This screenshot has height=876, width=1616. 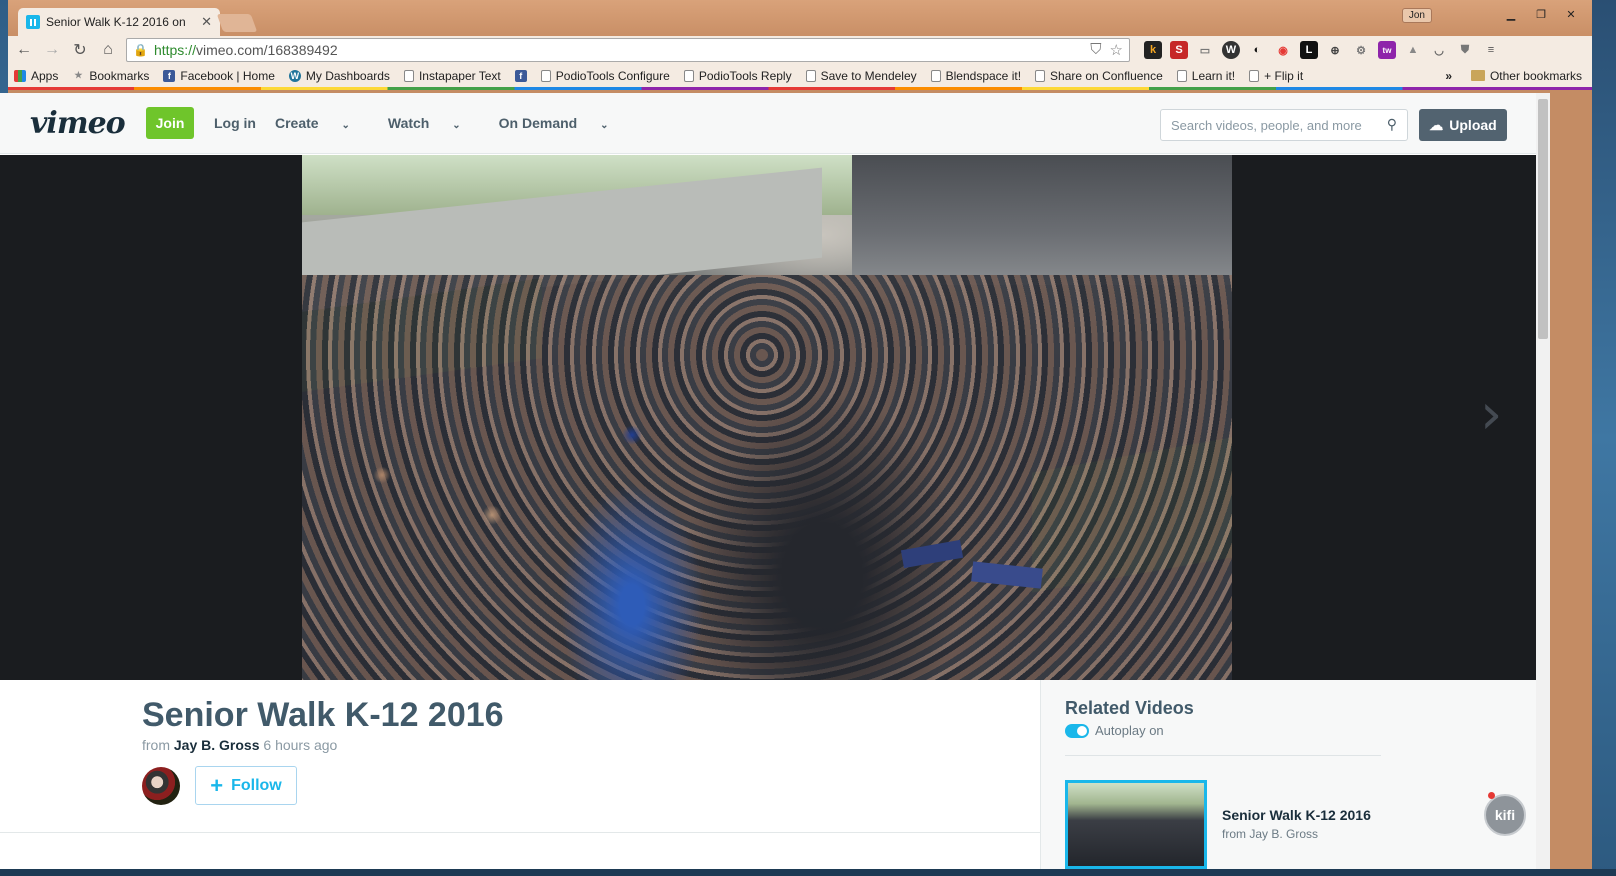 What do you see at coordinates (861, 76) in the screenshot?
I see `bookmark-mendeley: Save to Mendeley` at bounding box center [861, 76].